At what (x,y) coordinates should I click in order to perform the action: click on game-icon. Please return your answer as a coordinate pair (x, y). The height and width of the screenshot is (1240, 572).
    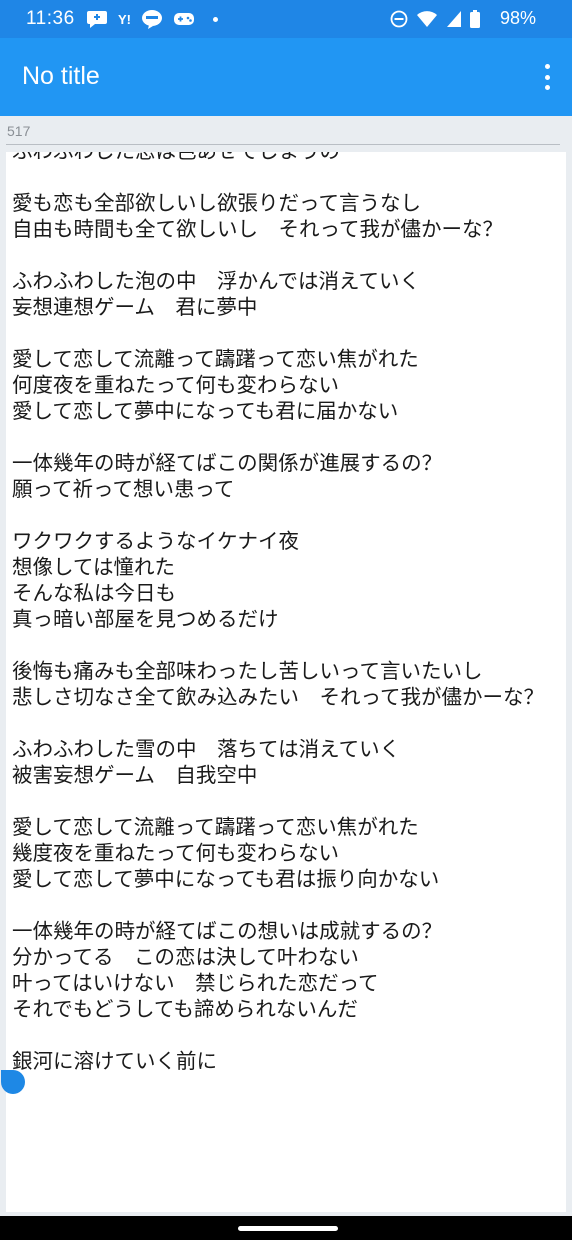
    Looking at the image, I should click on (184, 19).